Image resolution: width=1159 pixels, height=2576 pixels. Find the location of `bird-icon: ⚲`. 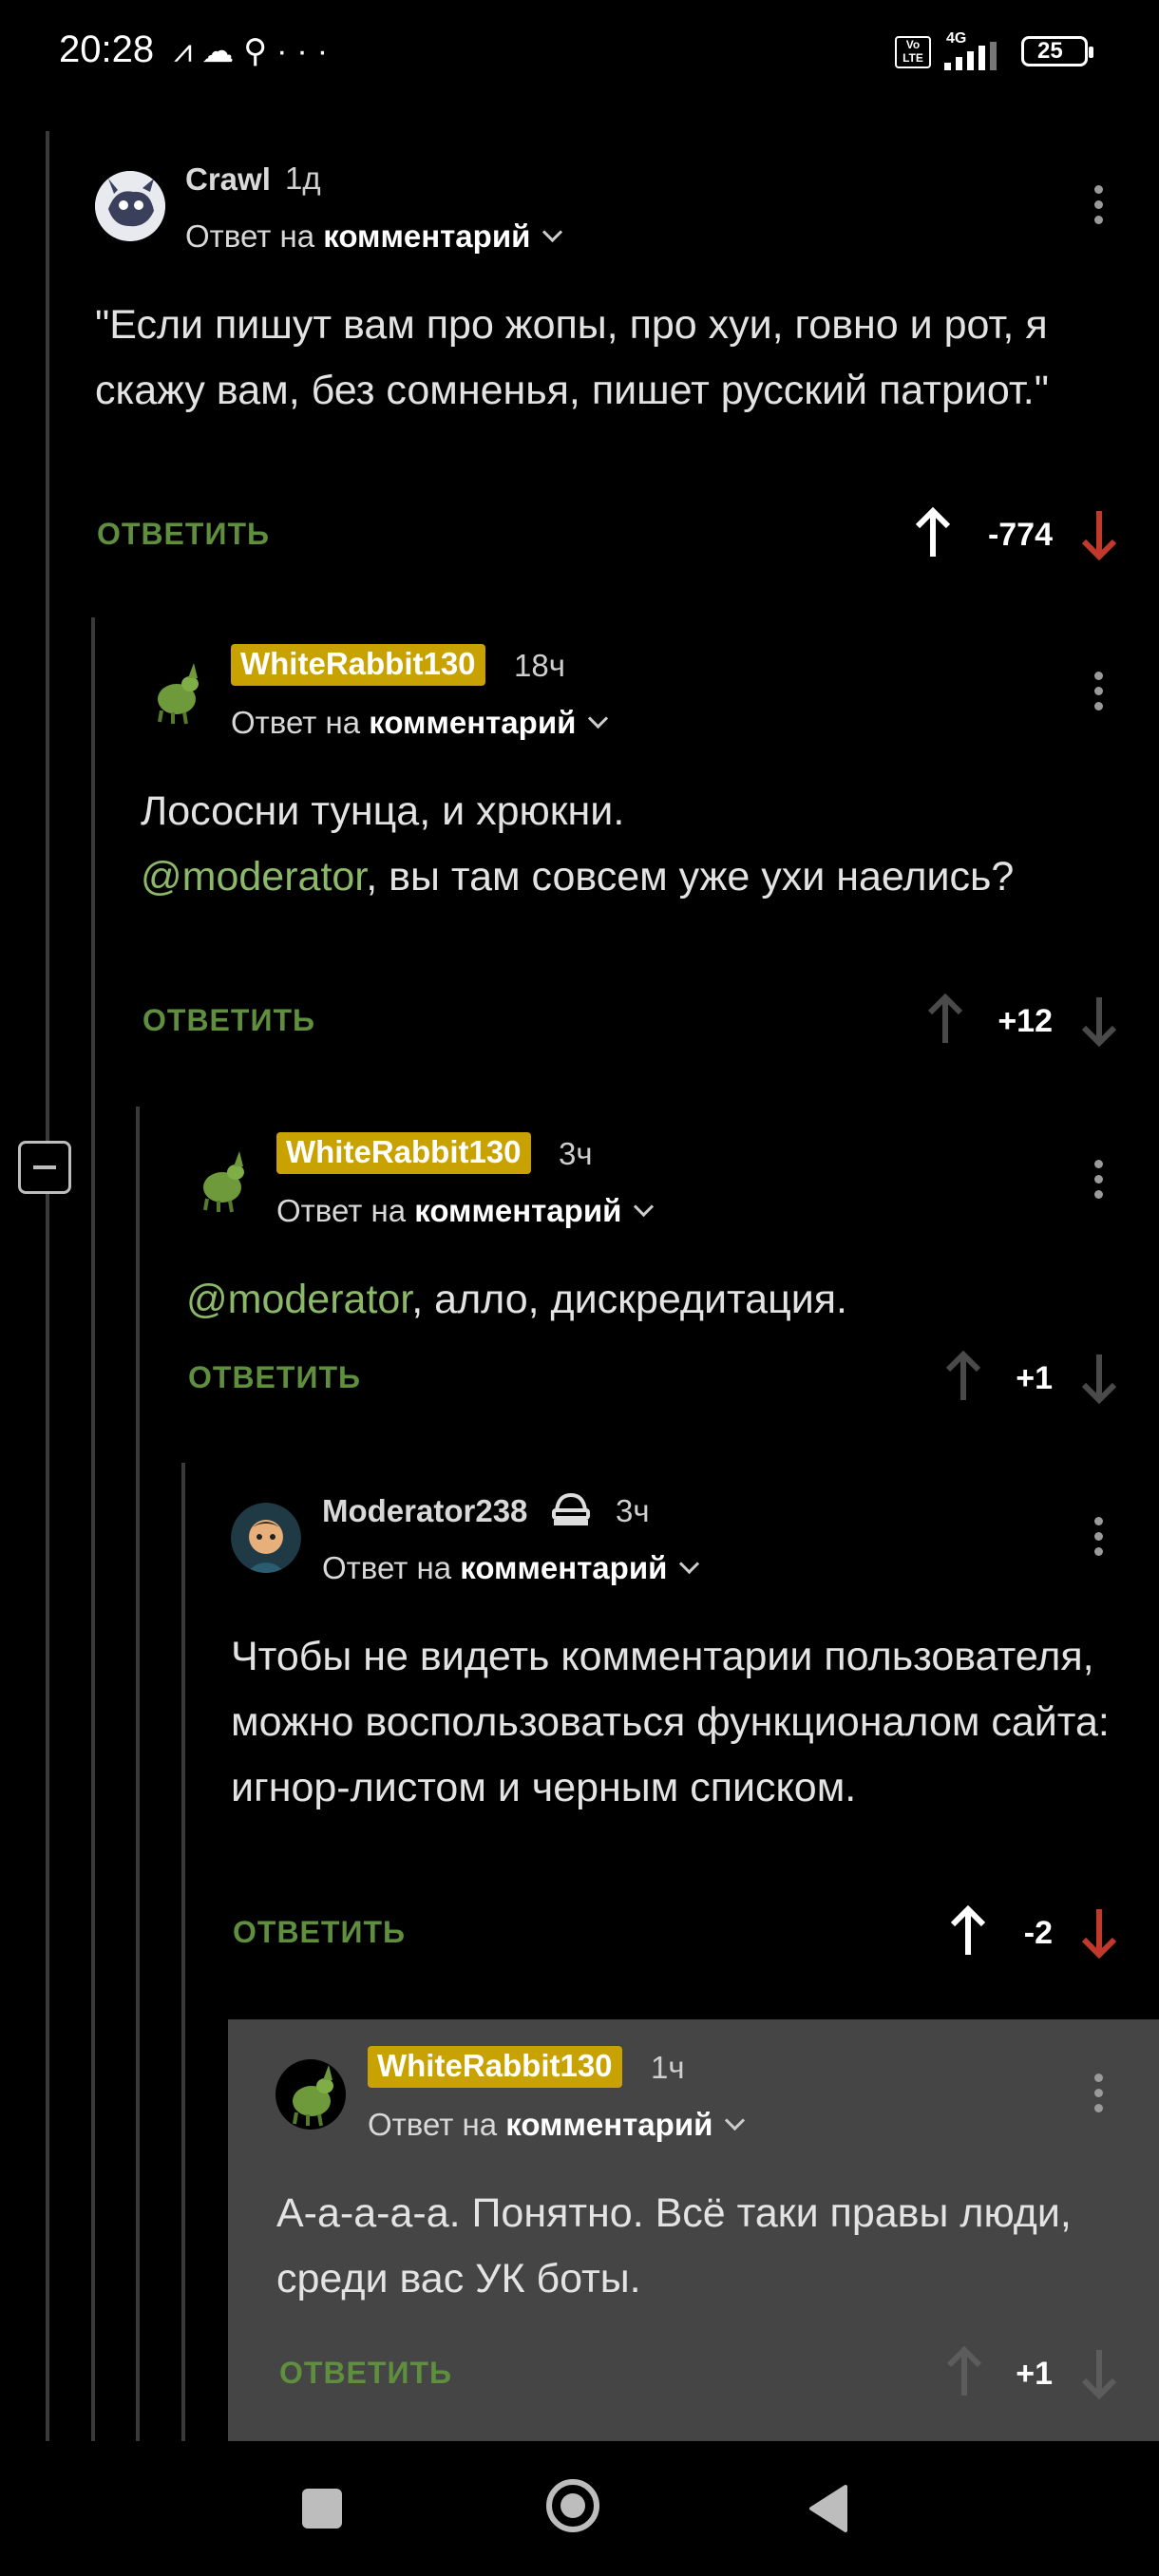

bird-icon: ⚲ is located at coordinates (260, 51).